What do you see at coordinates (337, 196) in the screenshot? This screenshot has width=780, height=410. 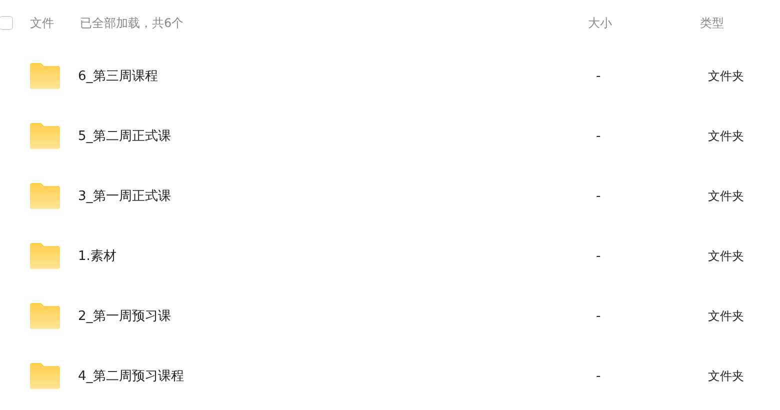 I see `folder-name: 3_第一周正式课` at bounding box center [337, 196].